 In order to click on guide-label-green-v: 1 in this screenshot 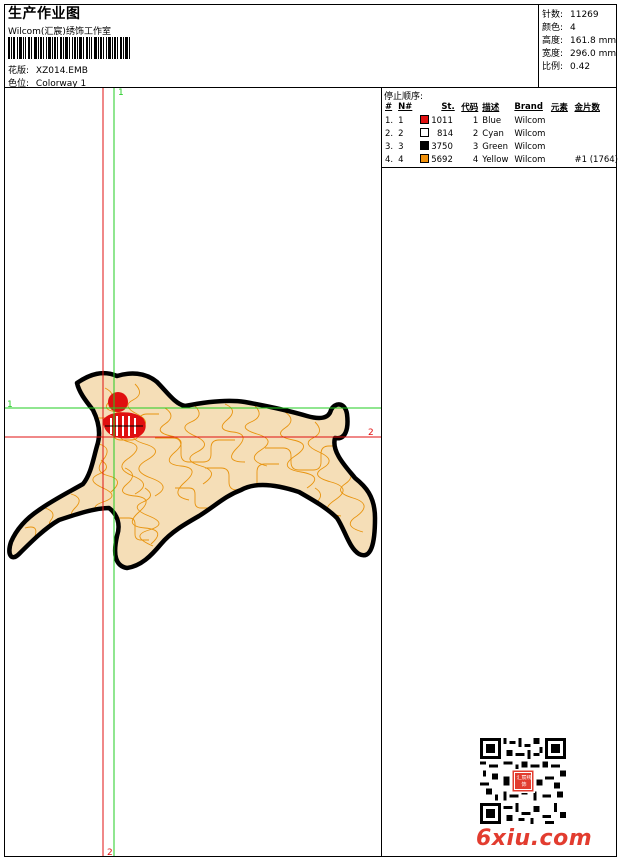, I will do `click(121, 93)`.